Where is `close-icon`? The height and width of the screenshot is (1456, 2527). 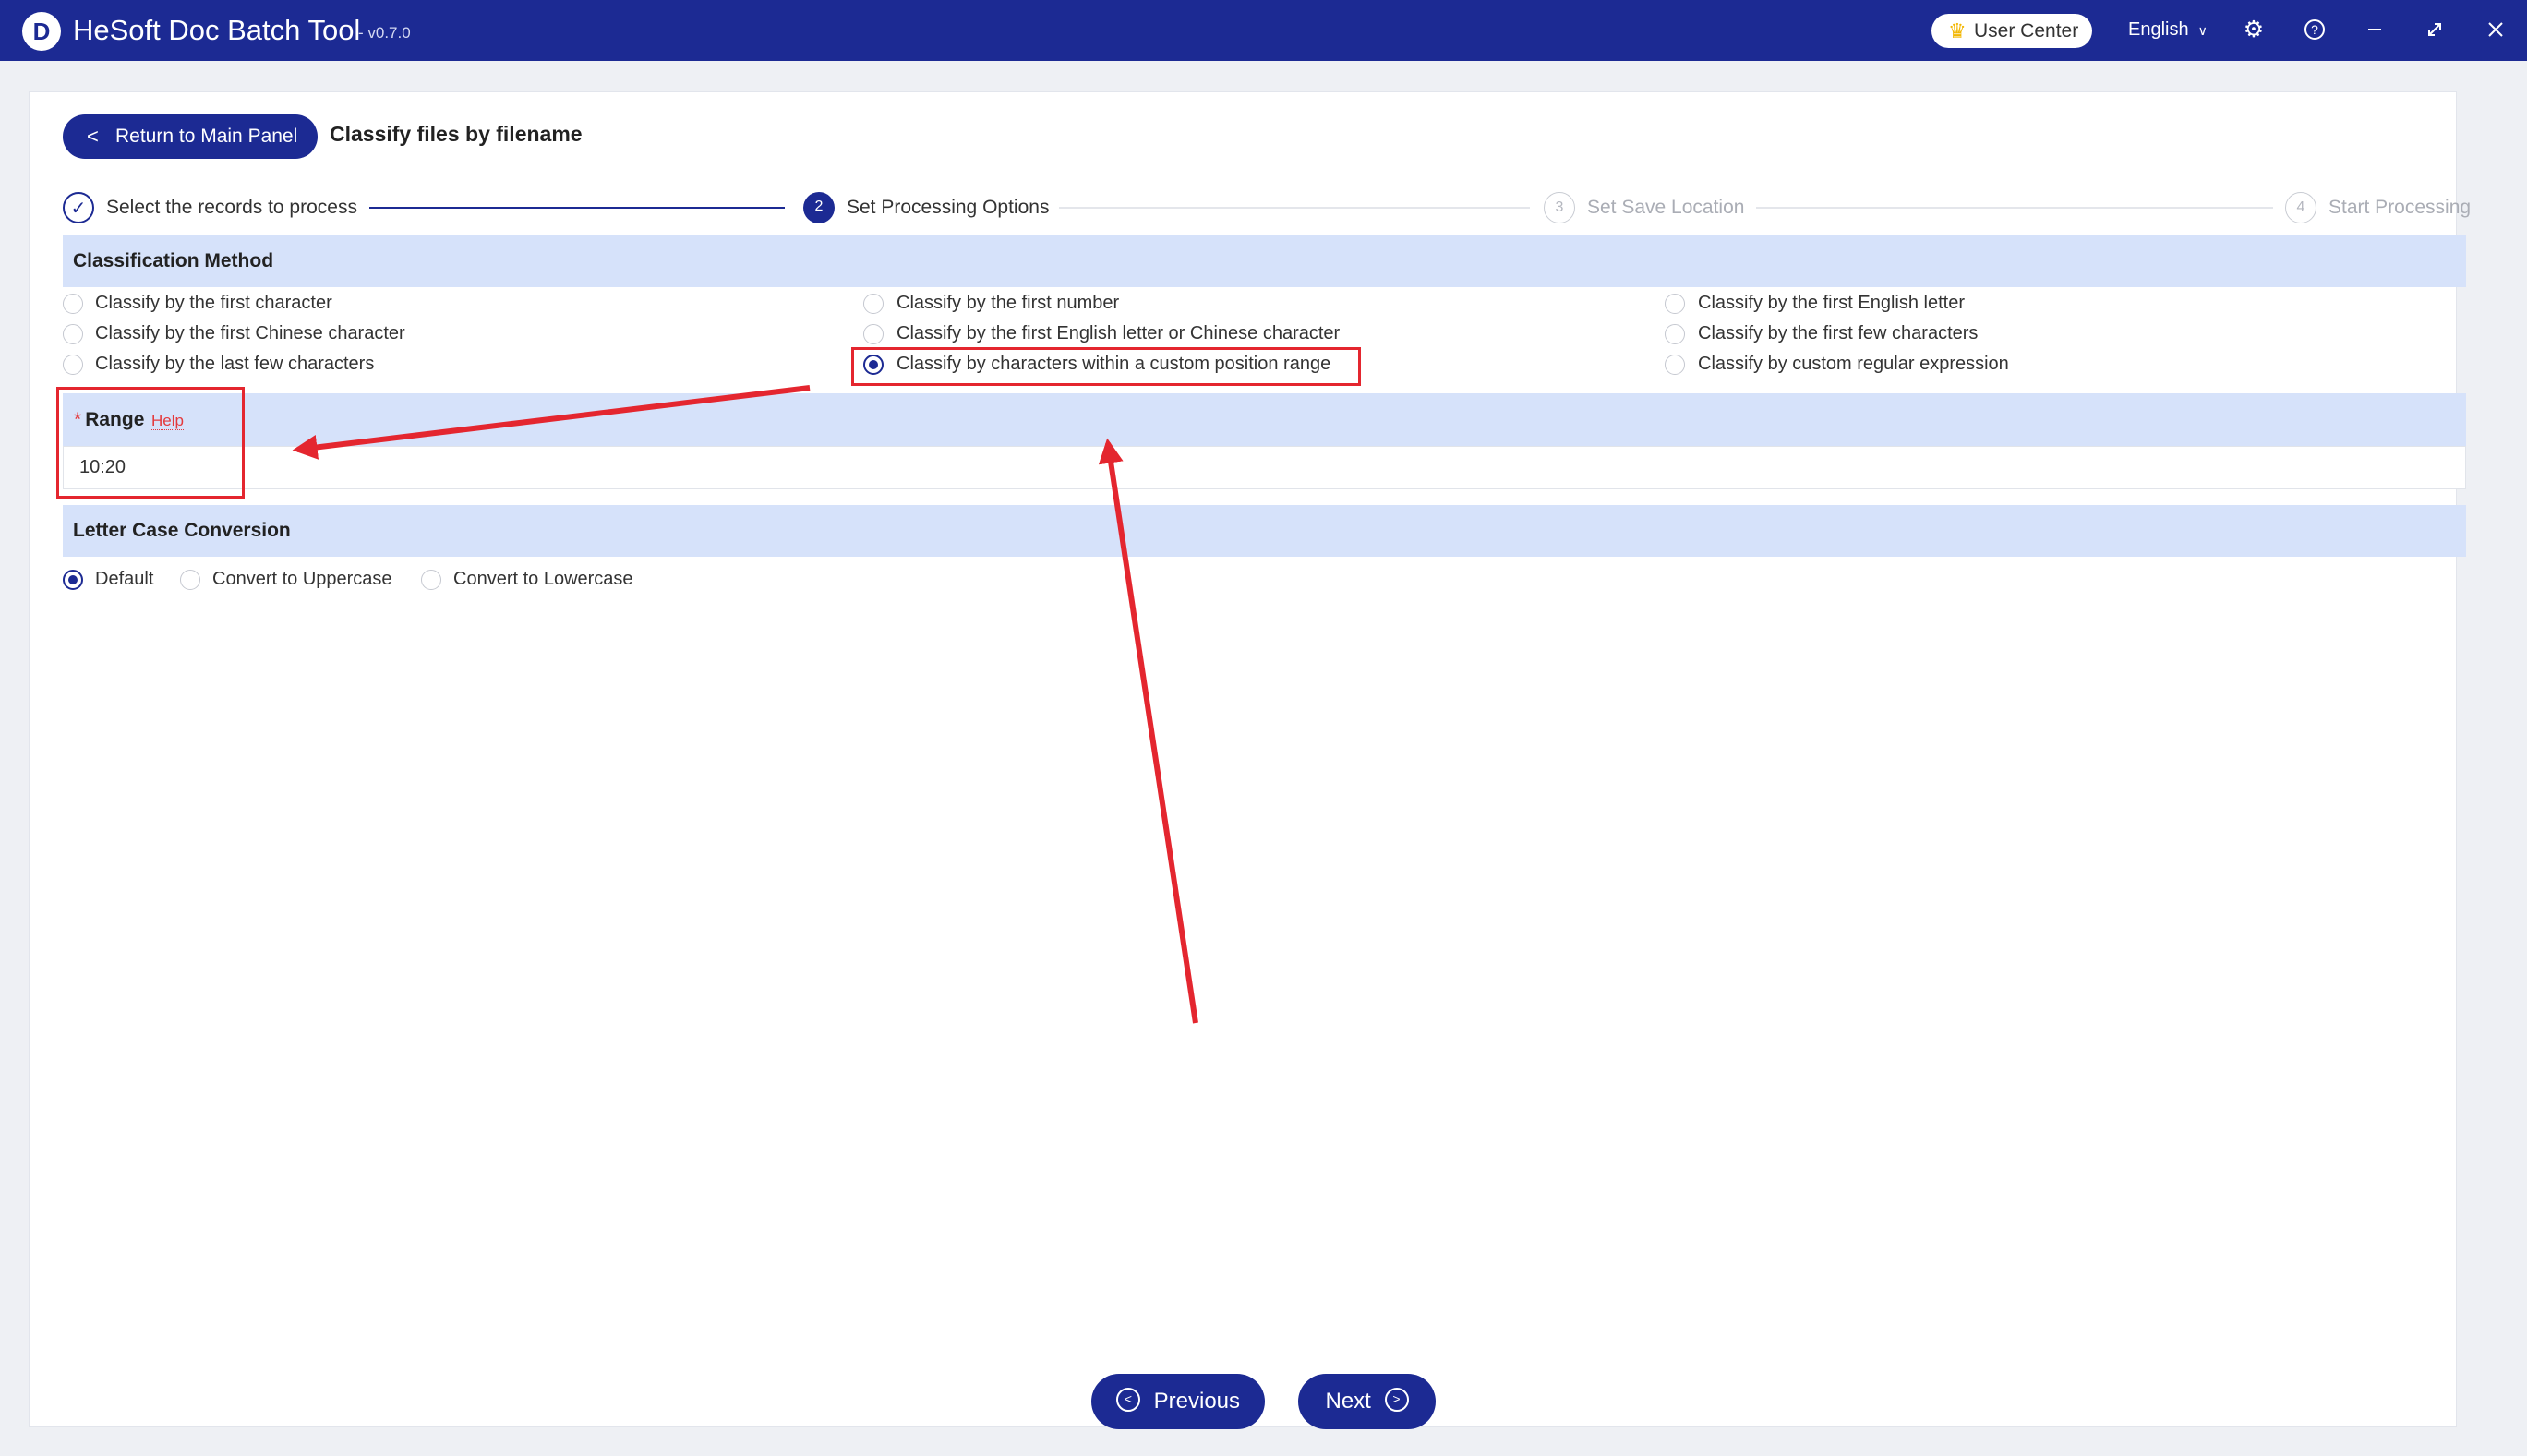 close-icon is located at coordinates (2495, 29).